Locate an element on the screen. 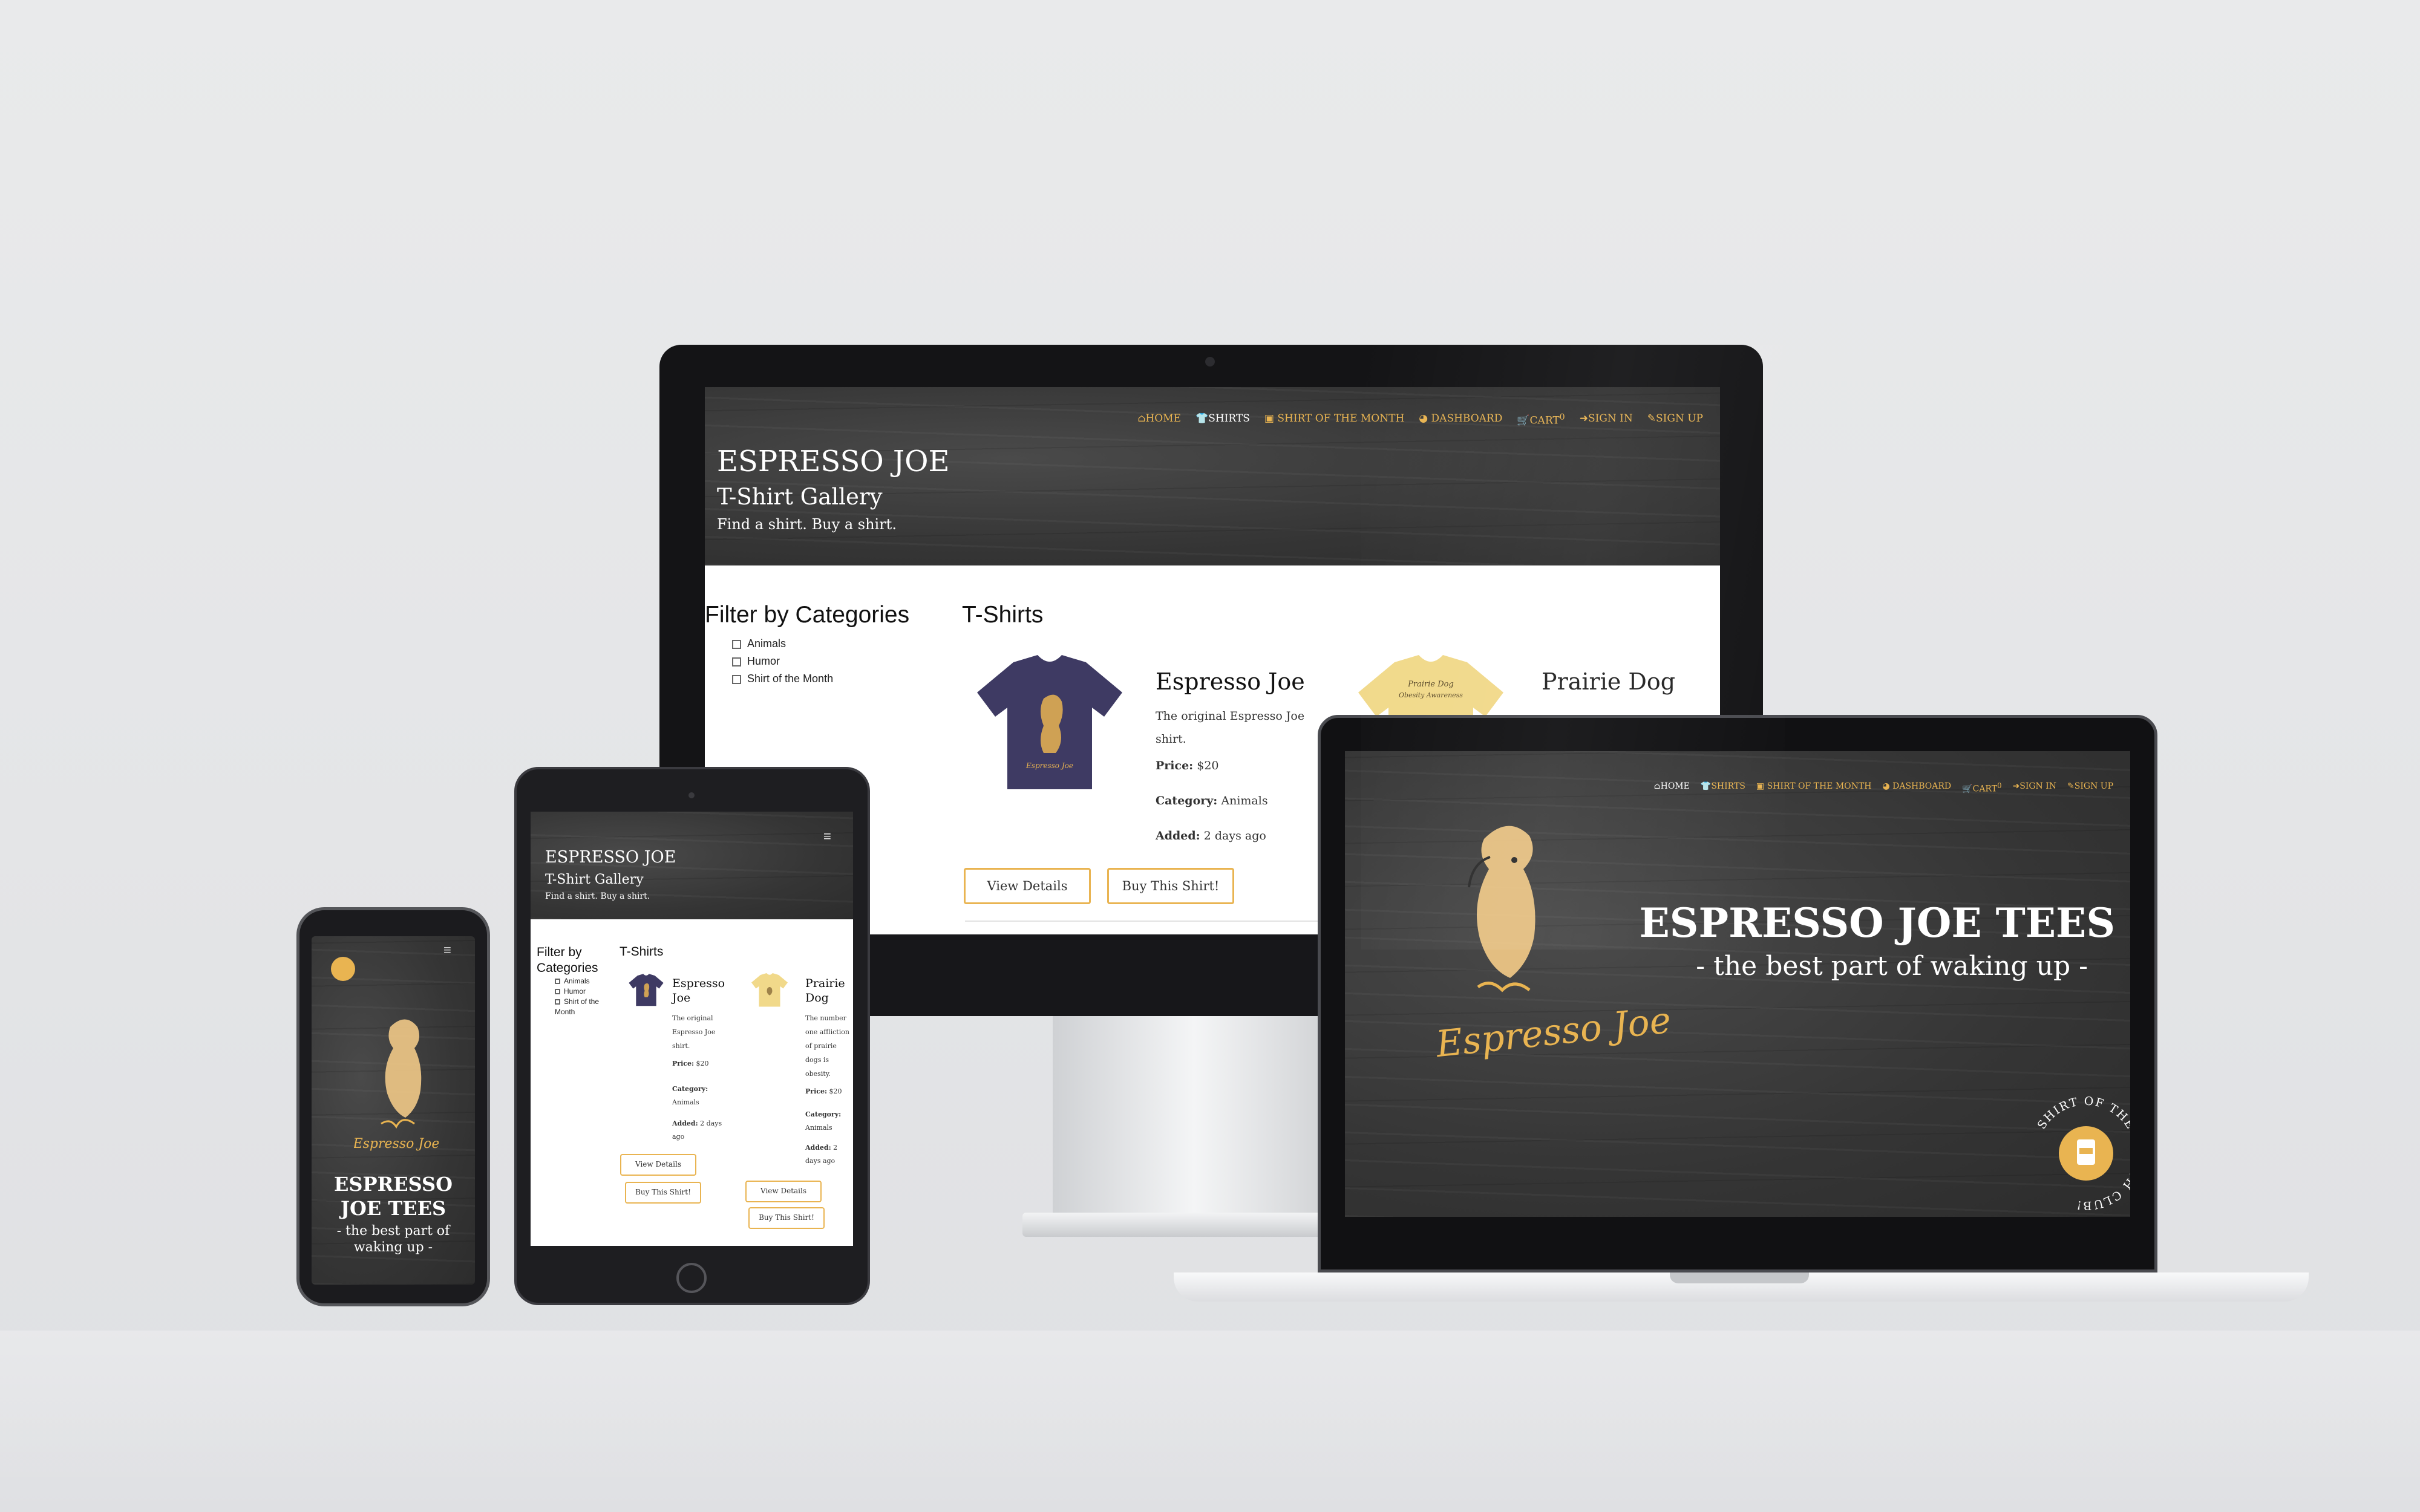  nav-shirts-label: SHIRTS is located at coordinates (1229, 419).